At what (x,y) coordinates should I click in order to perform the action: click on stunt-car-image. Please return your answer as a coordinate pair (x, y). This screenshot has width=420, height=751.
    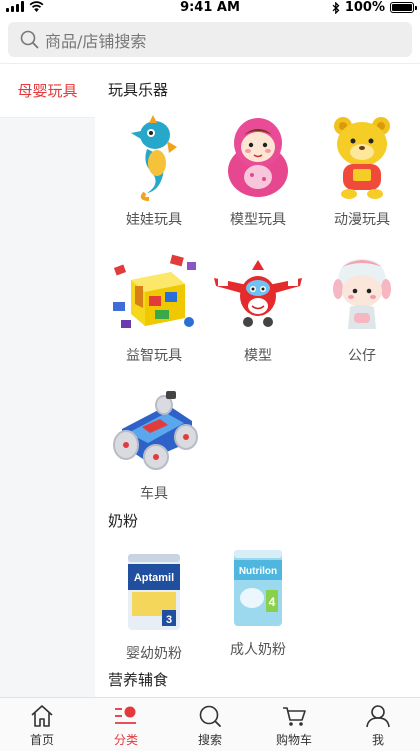
    Looking at the image, I should click on (154, 431).